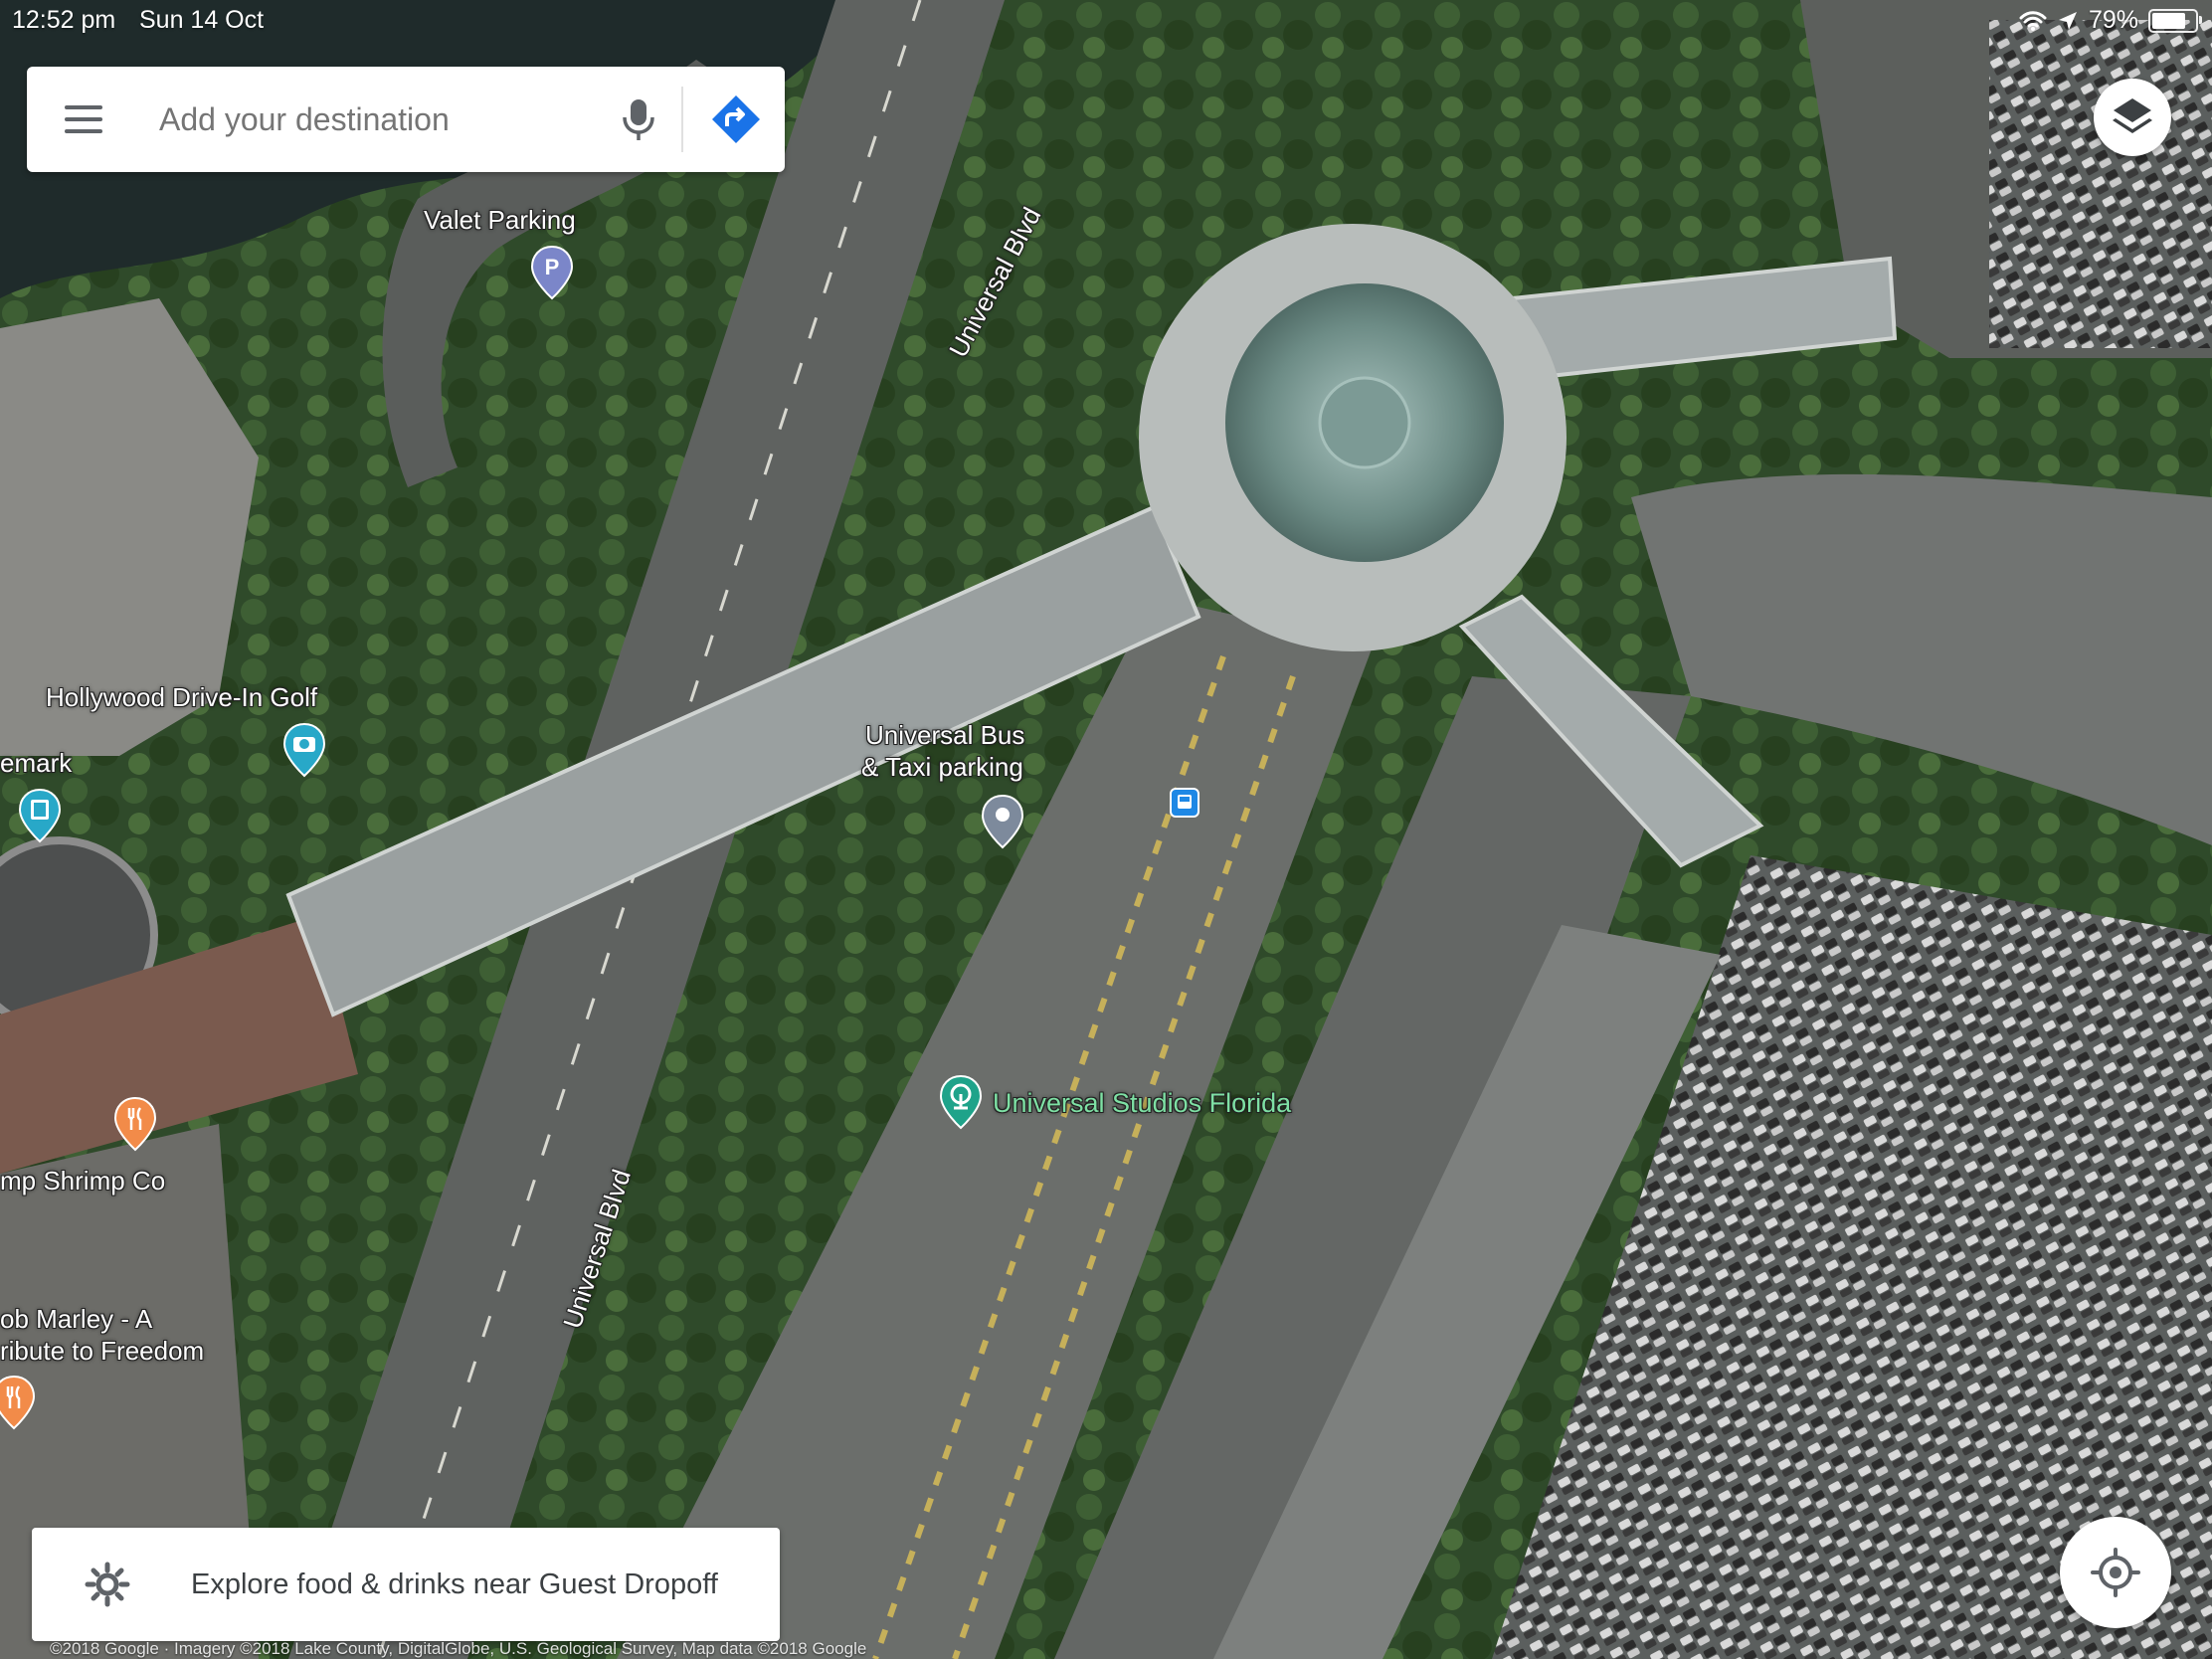 This screenshot has width=2212, height=1659. Describe the element at coordinates (40, 815) in the screenshot. I see `film-pin-icon` at that location.